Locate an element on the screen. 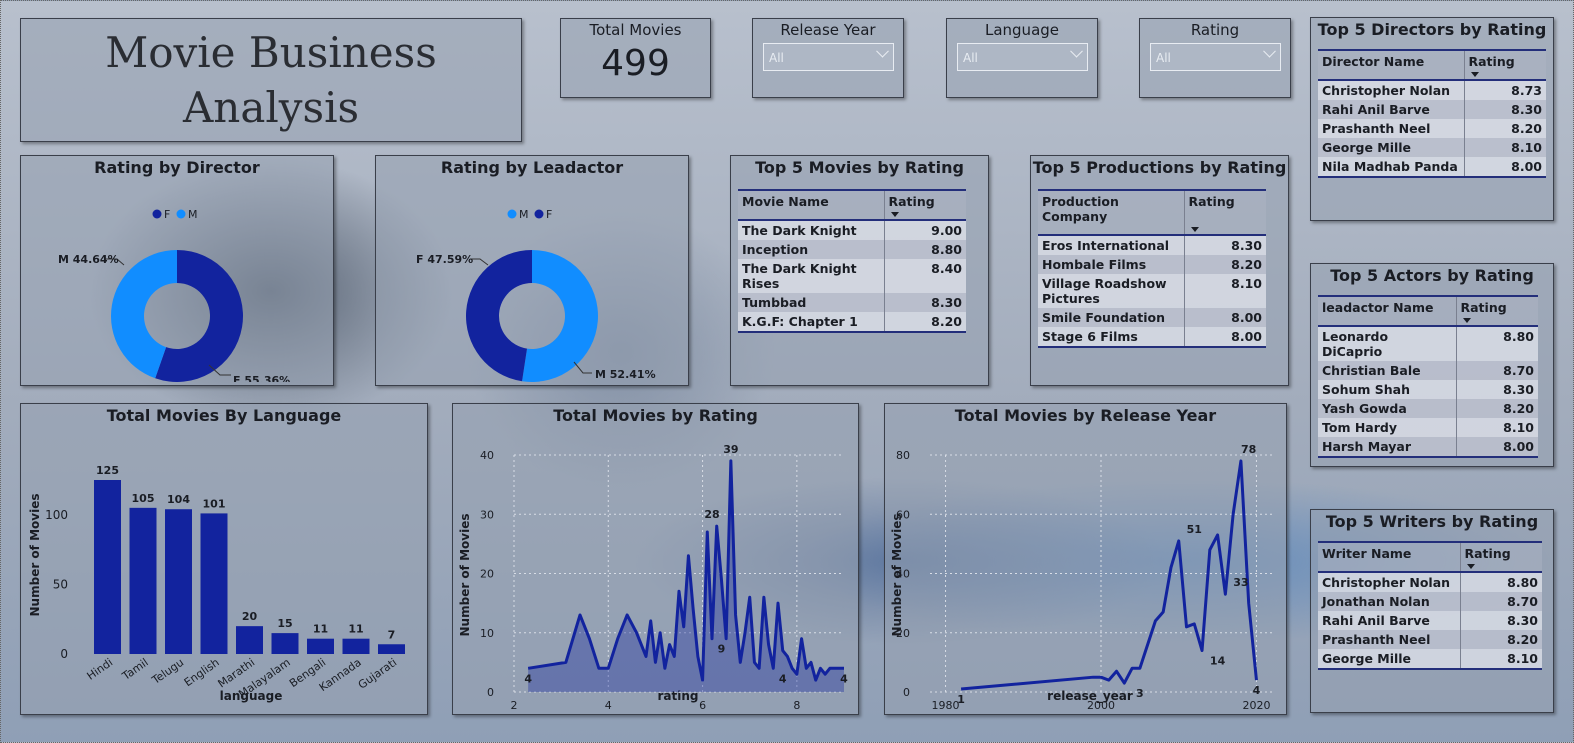 This screenshot has height=743, width=1574. cell: 8.10 is located at coordinates (1496, 427).